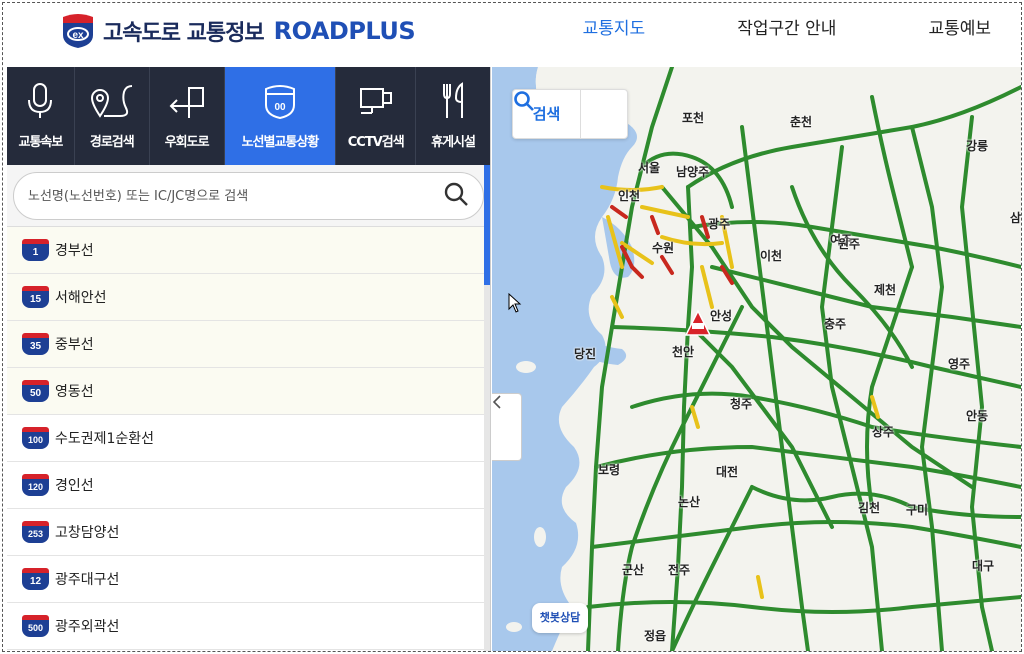  I want to click on city-label: 춘천, so click(801, 122).